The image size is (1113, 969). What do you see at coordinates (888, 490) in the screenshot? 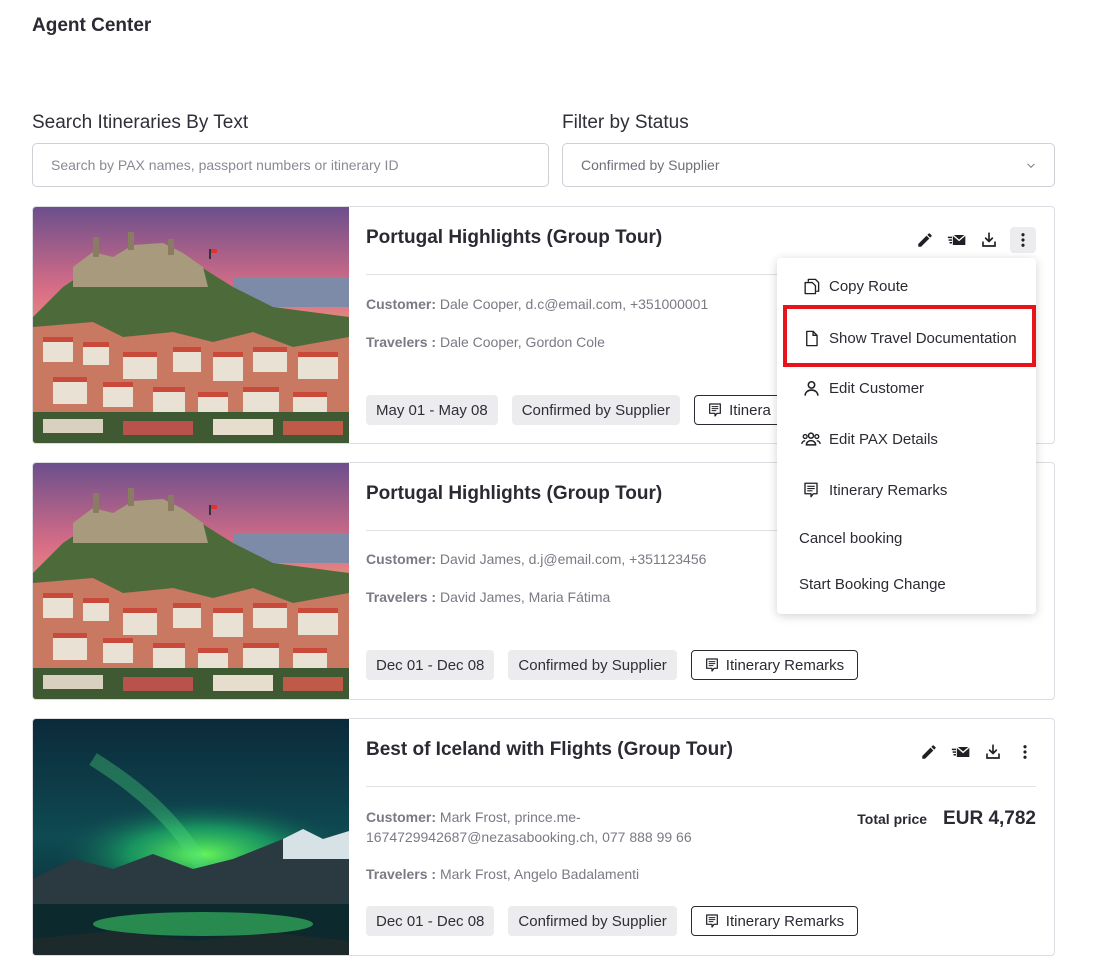
I see `menu-item-label: Itinerary Remarks` at bounding box center [888, 490].